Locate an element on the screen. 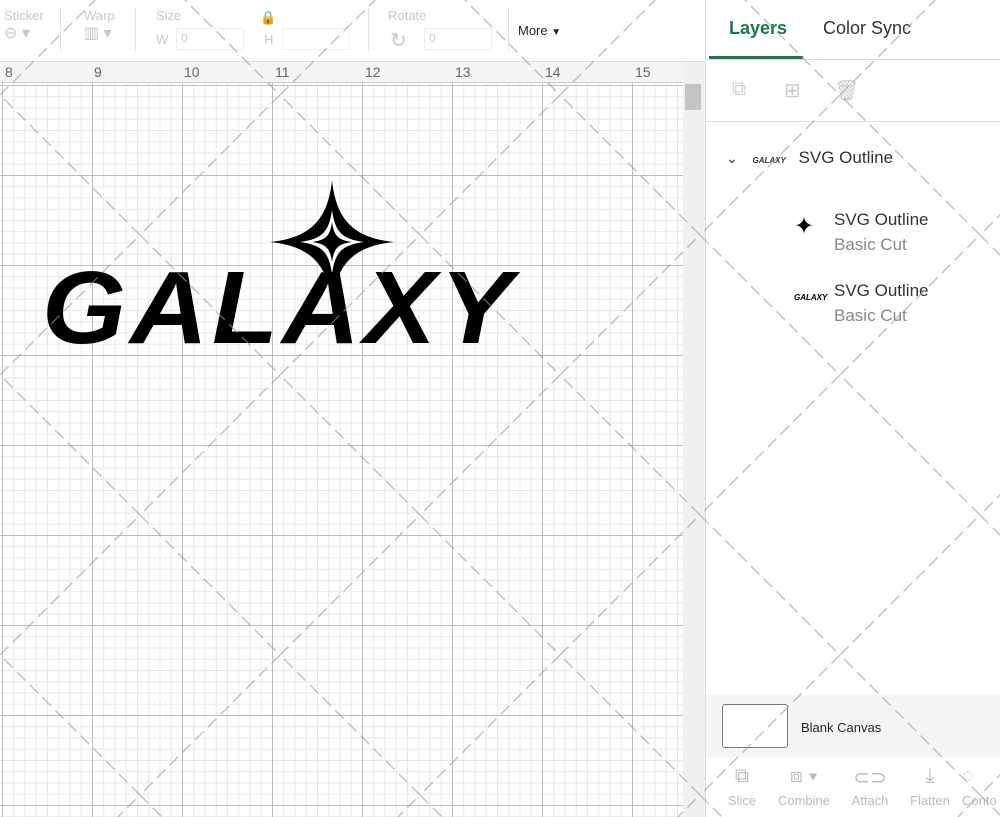  star-thumbnail-icon: ✦ is located at coordinates (804, 226).